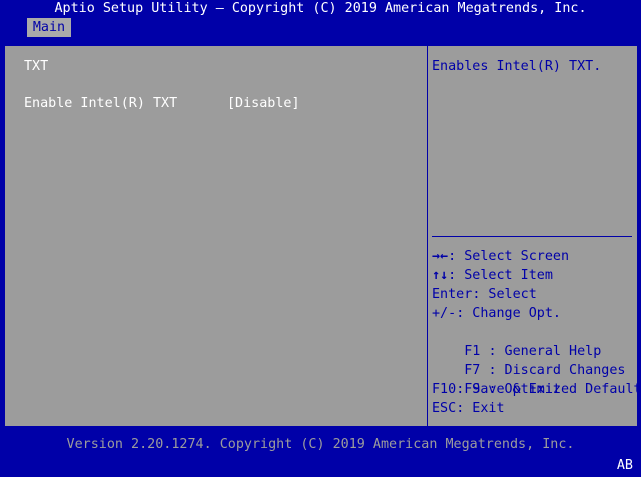  Describe the element at coordinates (517, 66) in the screenshot. I see `help-description: Enables Intel(R) TXT.` at that location.